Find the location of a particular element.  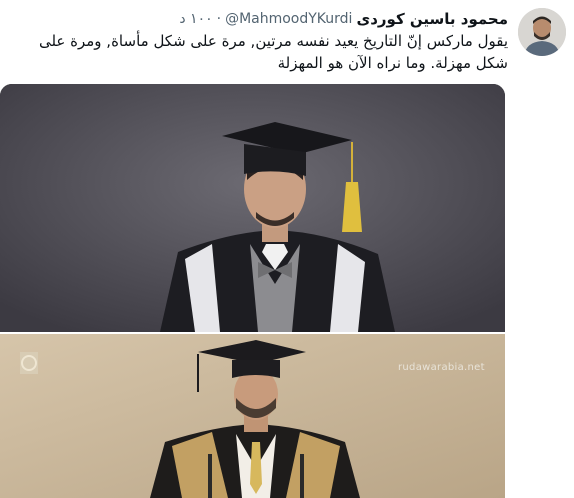

display-name: محمود باسين كوردى is located at coordinates (432, 19).